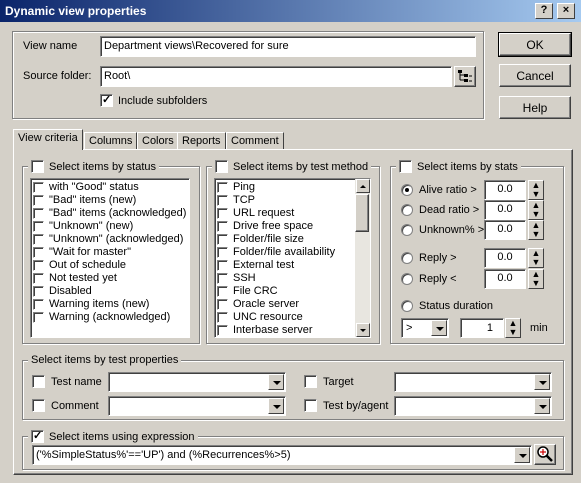 The height and width of the screenshot is (483, 581). Describe the element at coordinates (405, 166) in the screenshot. I see `stats-group-checkbox` at that location.